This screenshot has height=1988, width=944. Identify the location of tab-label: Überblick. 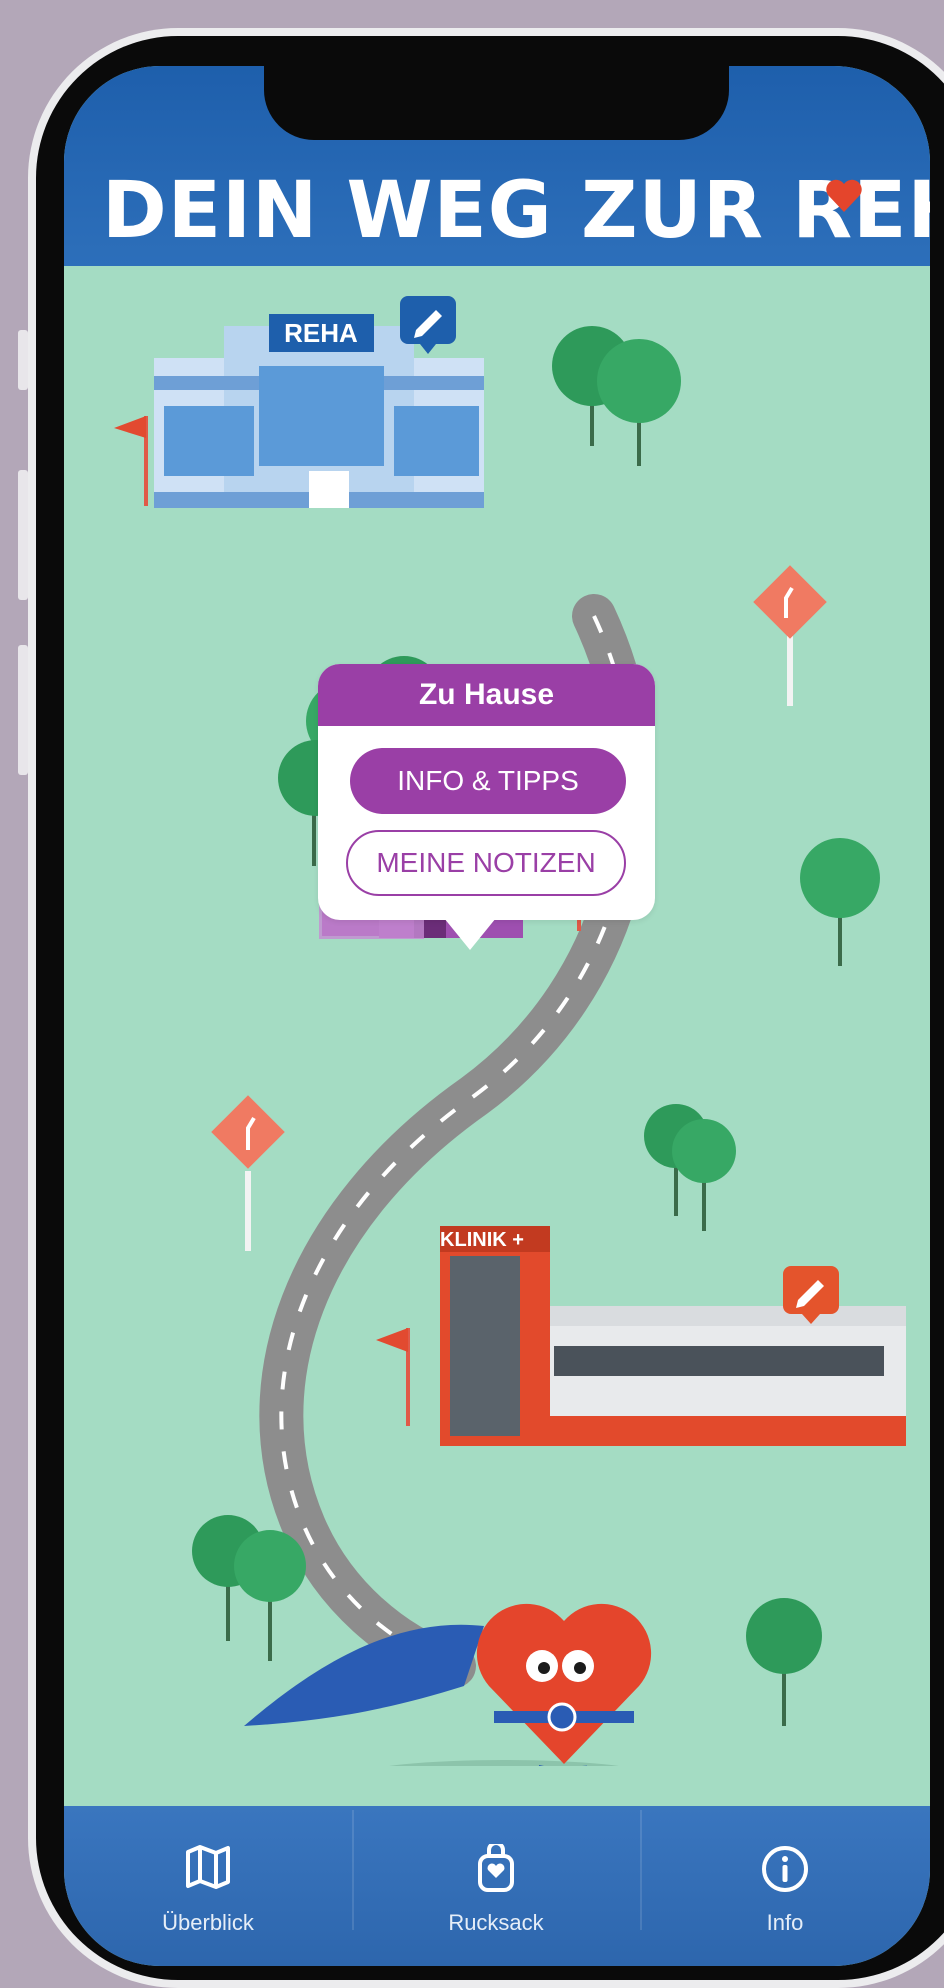
(208, 1922).